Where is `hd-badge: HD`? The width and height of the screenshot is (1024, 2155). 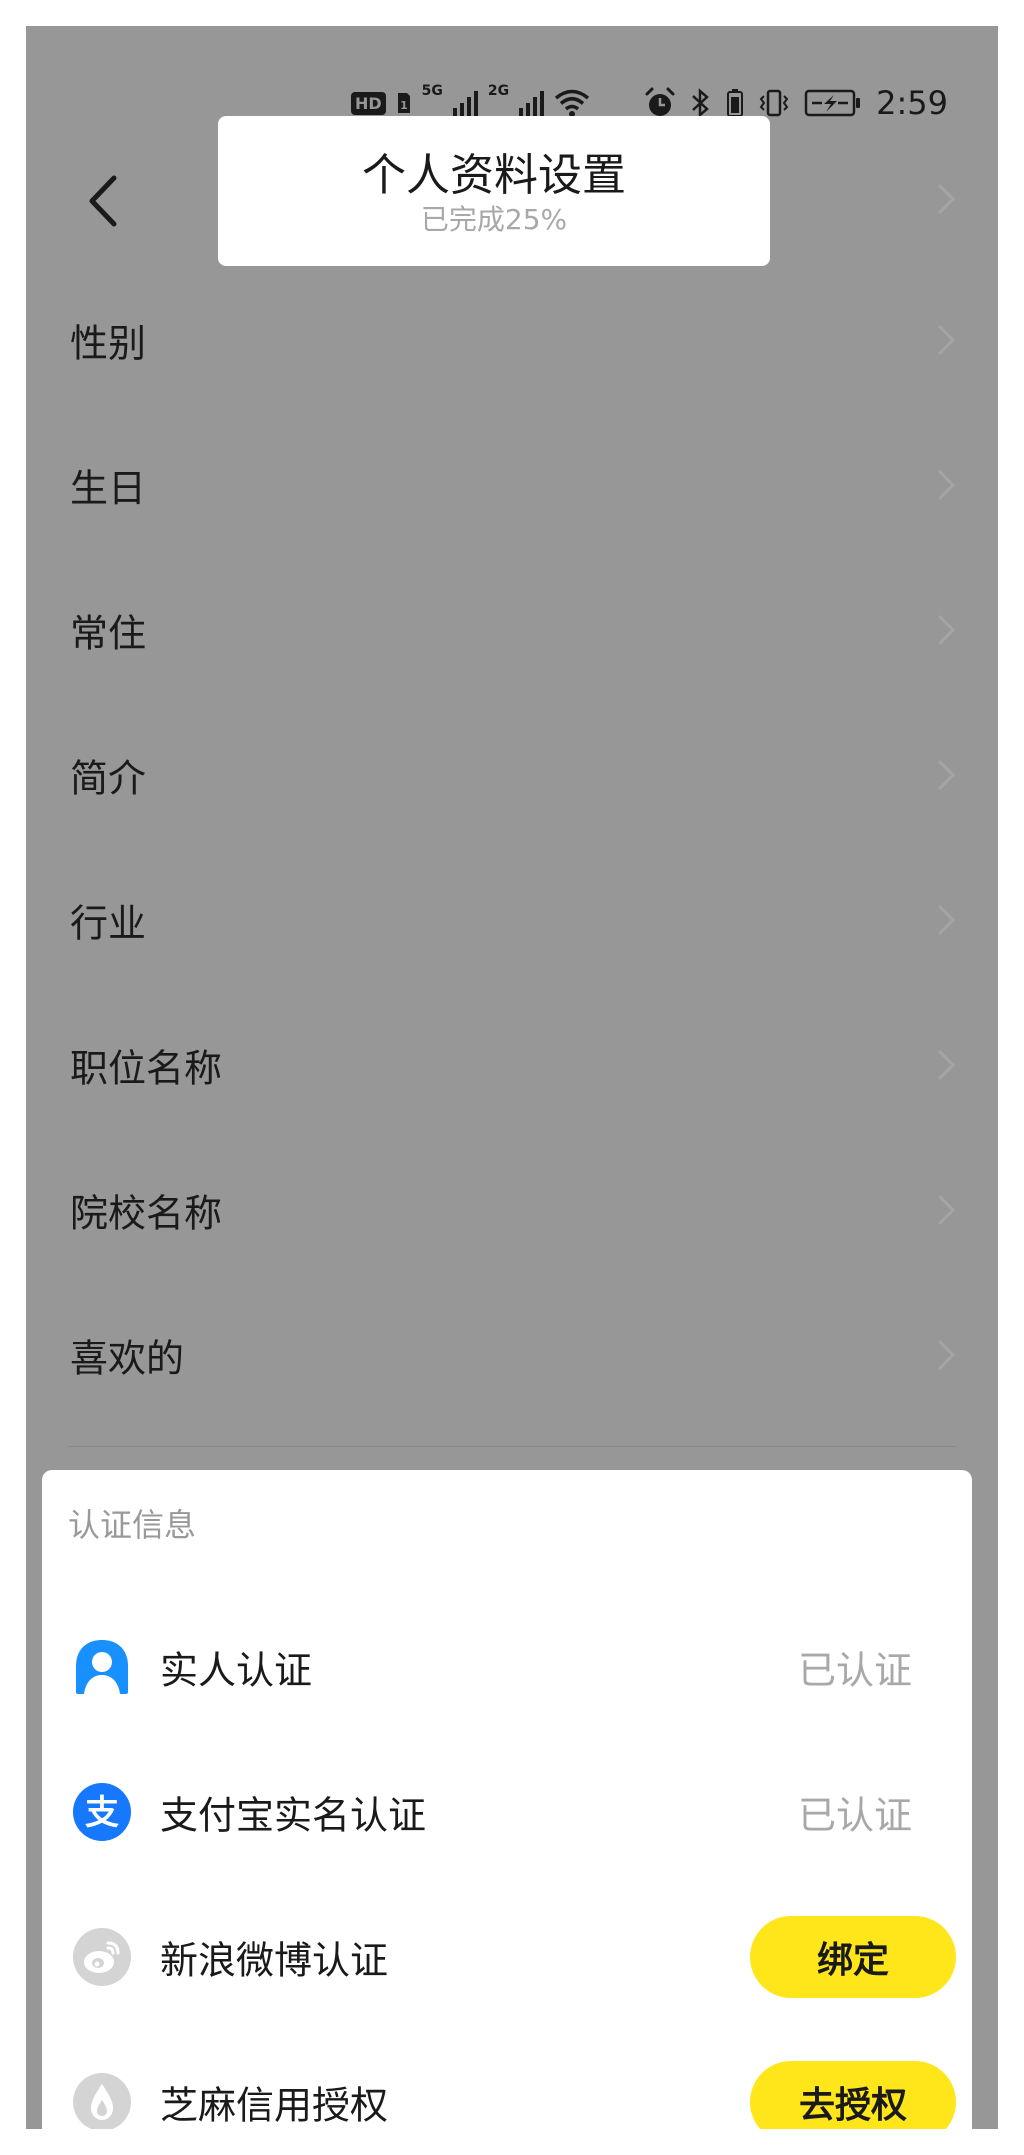
hd-badge: HD is located at coordinates (368, 103).